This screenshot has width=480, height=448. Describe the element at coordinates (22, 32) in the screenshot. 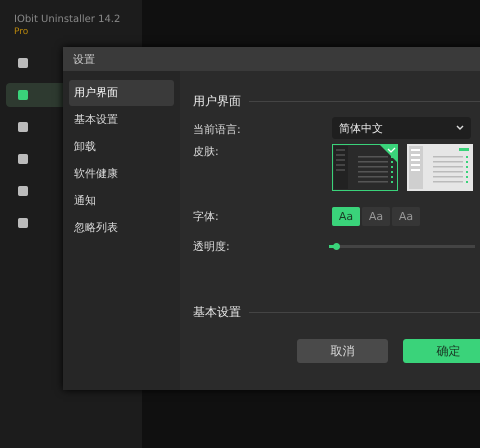

I see `edition-label: Pro` at that location.